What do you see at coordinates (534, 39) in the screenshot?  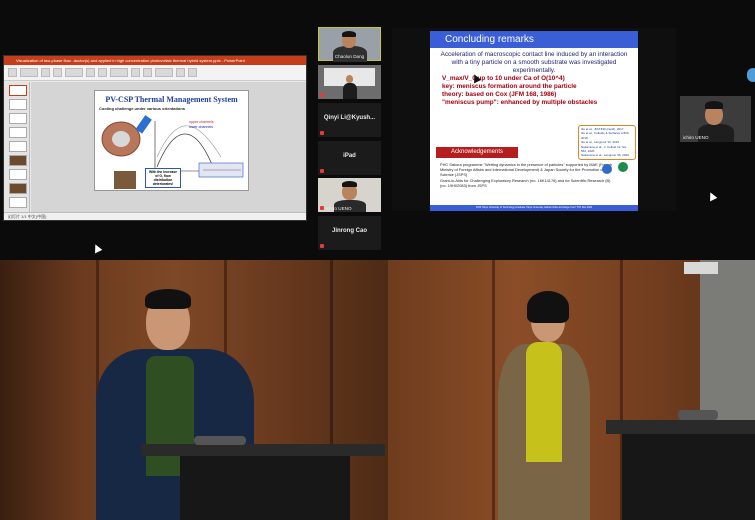 I see `slide-title: Concluding remarks` at bounding box center [534, 39].